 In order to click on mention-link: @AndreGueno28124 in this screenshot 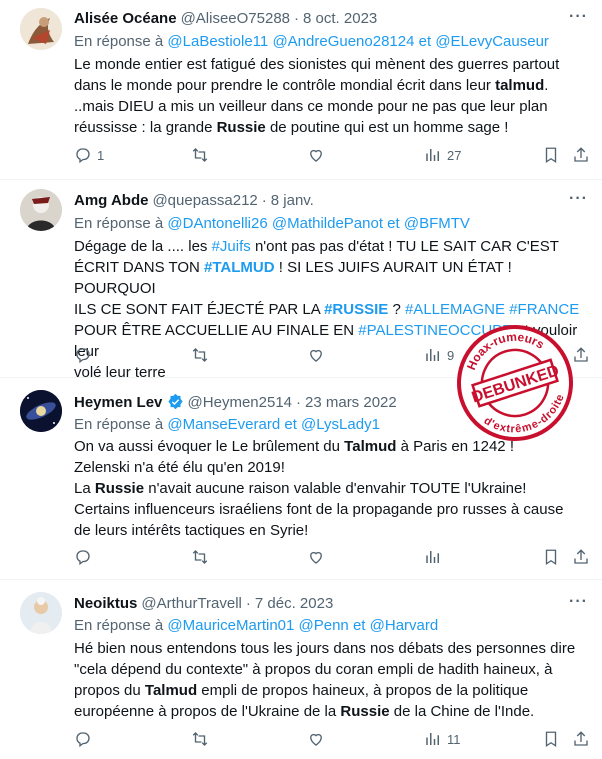, I will do `click(343, 41)`.